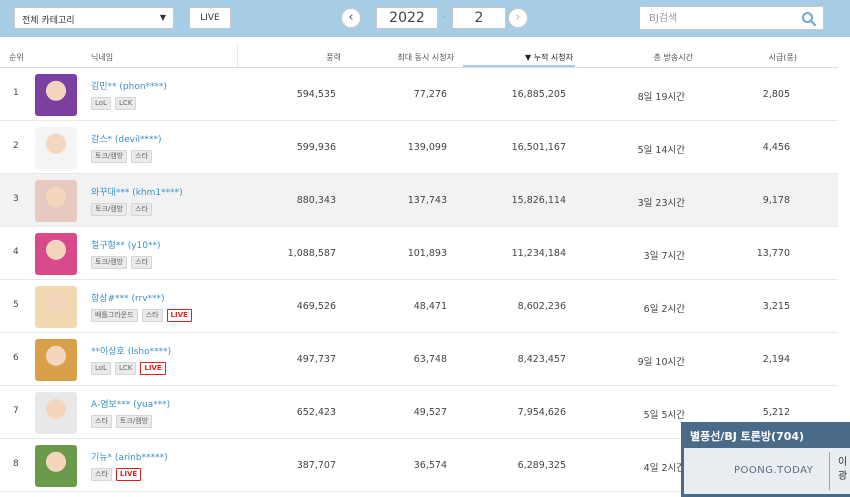 This screenshot has width=850, height=497. I want to click on power-value: 1,088,587, so click(311, 253).